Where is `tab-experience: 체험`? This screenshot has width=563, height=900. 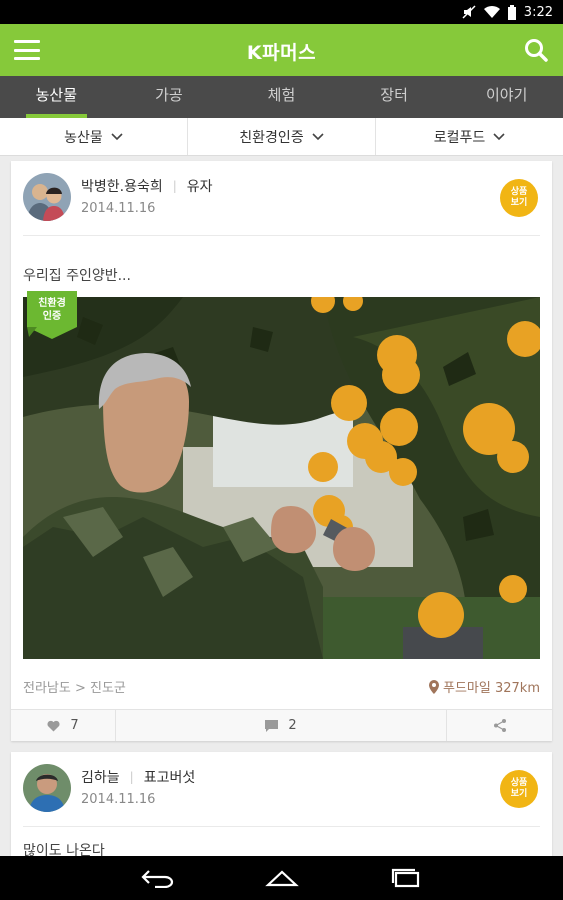
tab-experience: 체험 is located at coordinates (281, 97).